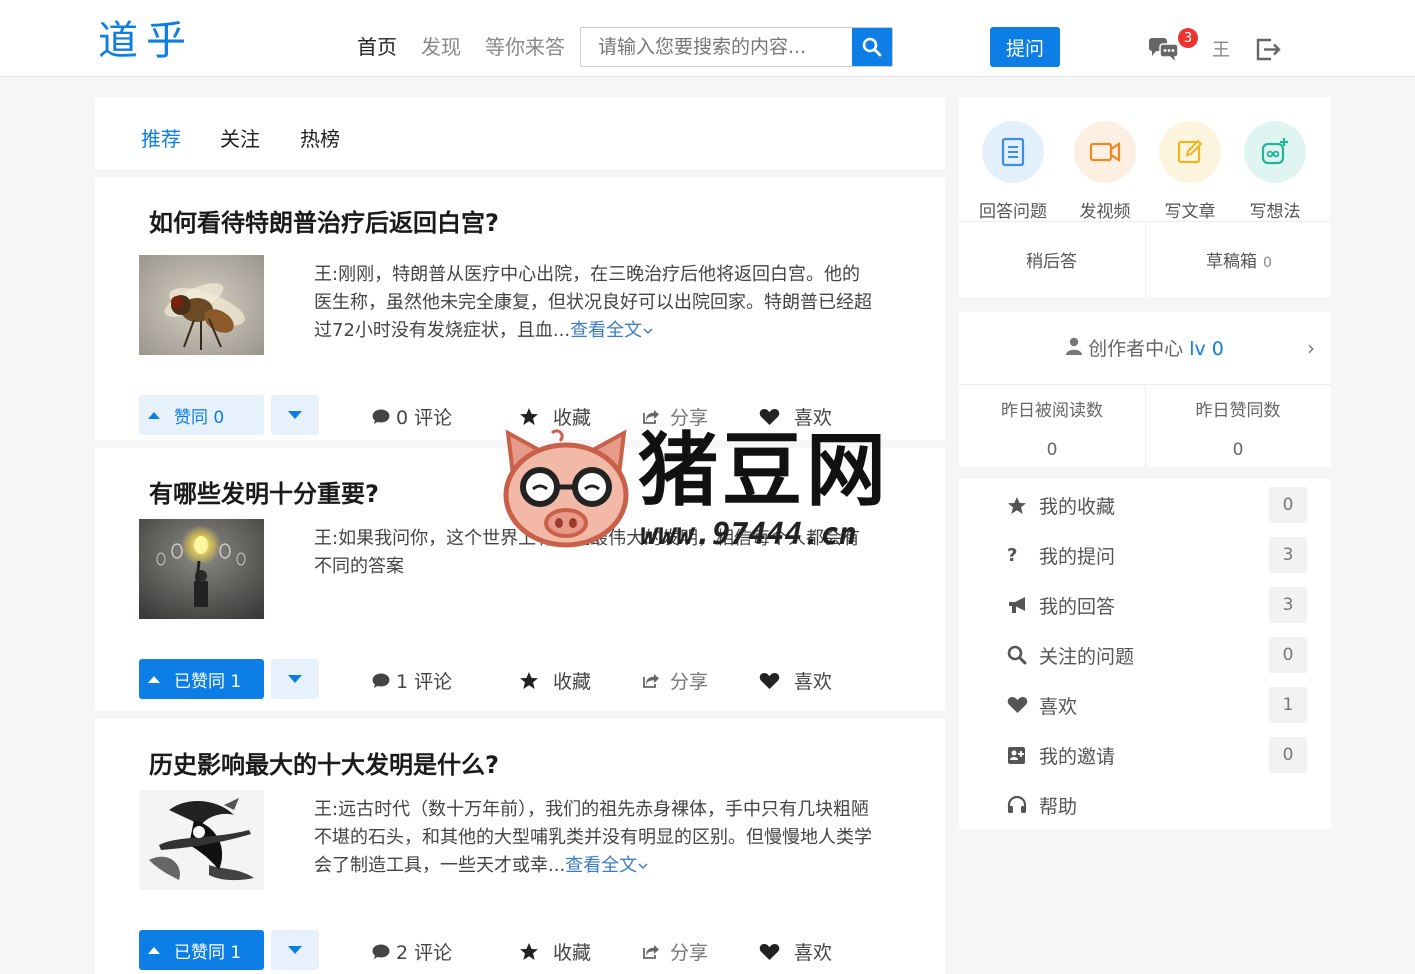 The width and height of the screenshot is (1415, 974). Describe the element at coordinates (1058, 706) in the screenshot. I see `menu-label: 喜欢` at that location.